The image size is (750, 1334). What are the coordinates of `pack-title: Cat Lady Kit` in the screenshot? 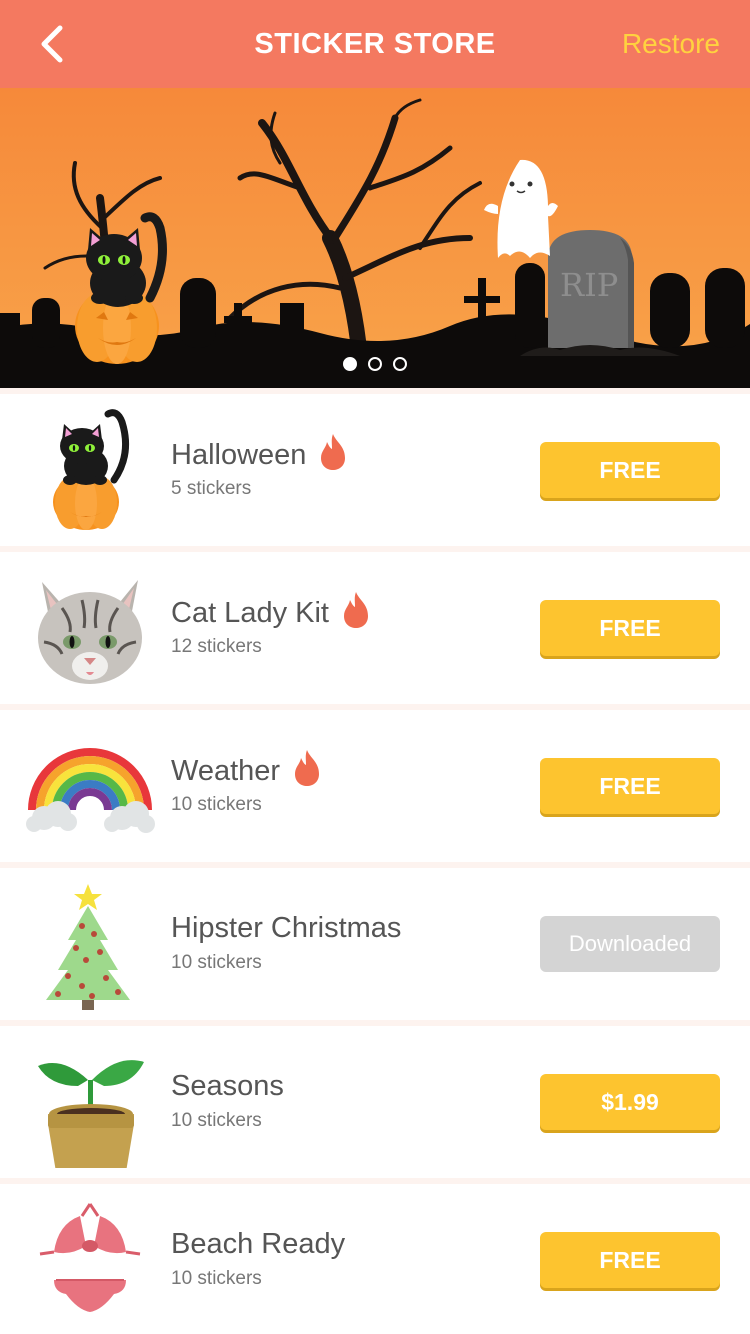 It's located at (250, 612).